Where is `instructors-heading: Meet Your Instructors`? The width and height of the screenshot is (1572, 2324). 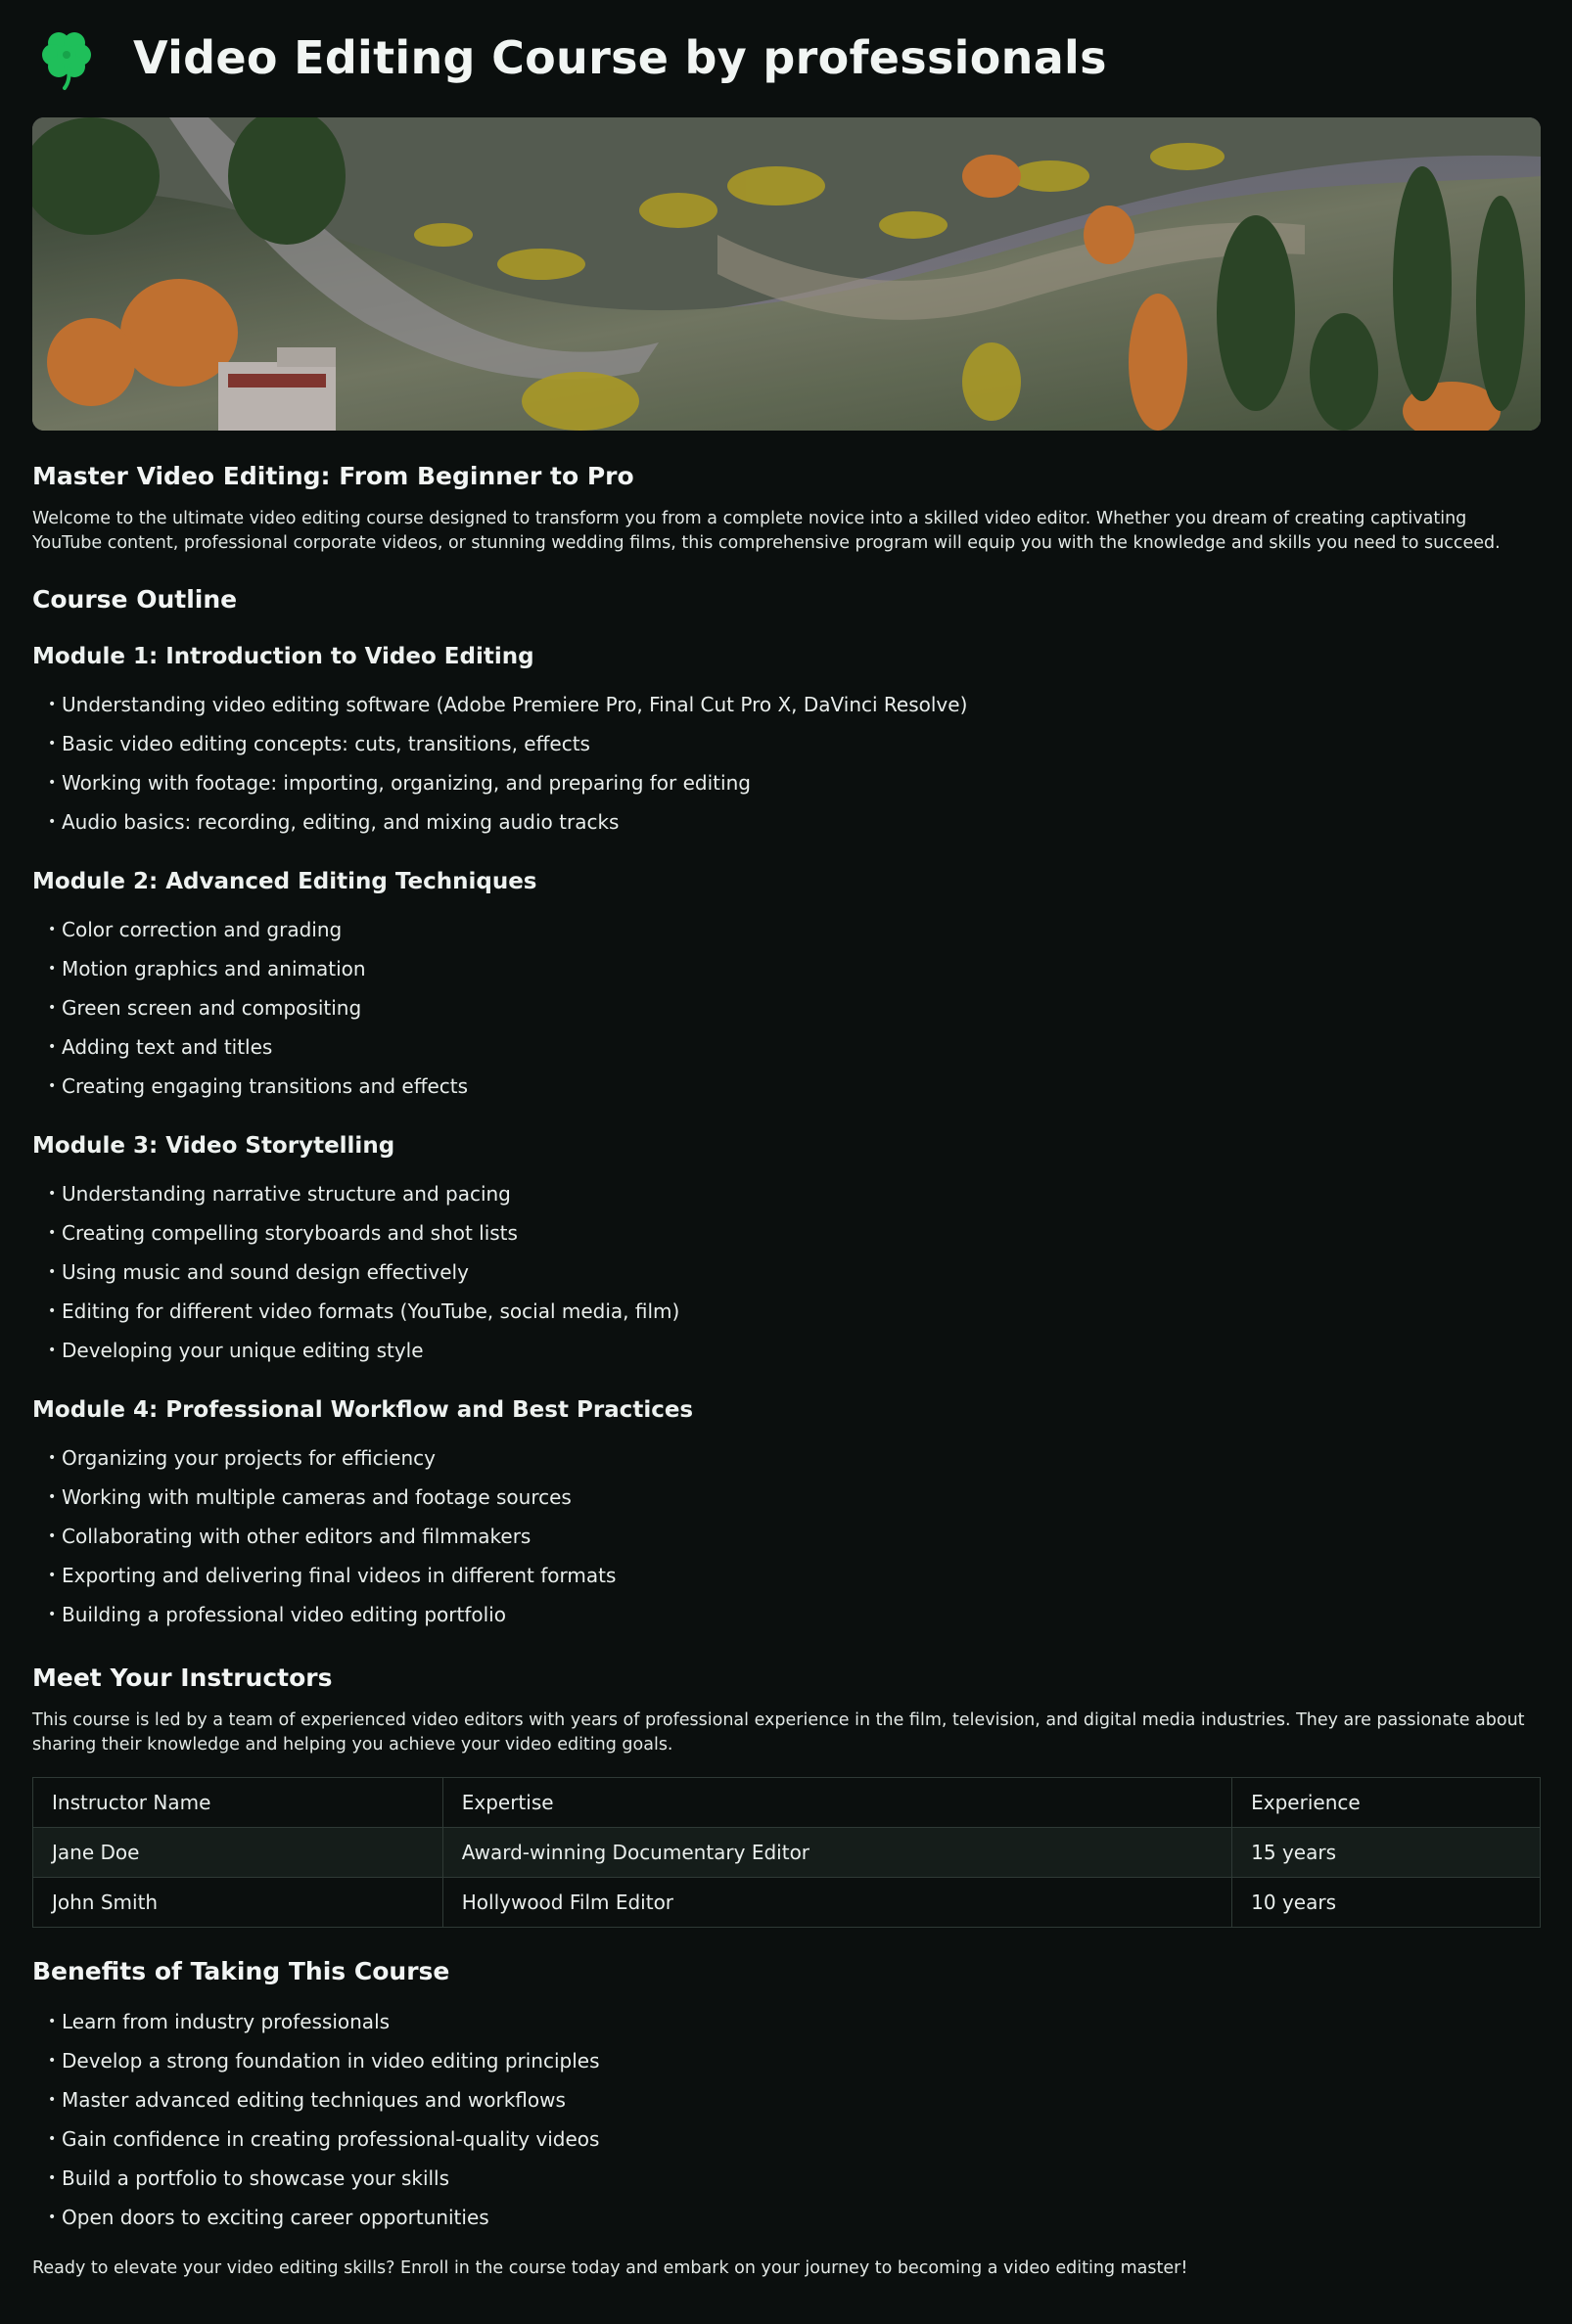
instructors-heading: Meet Your Instructors is located at coordinates (182, 1678).